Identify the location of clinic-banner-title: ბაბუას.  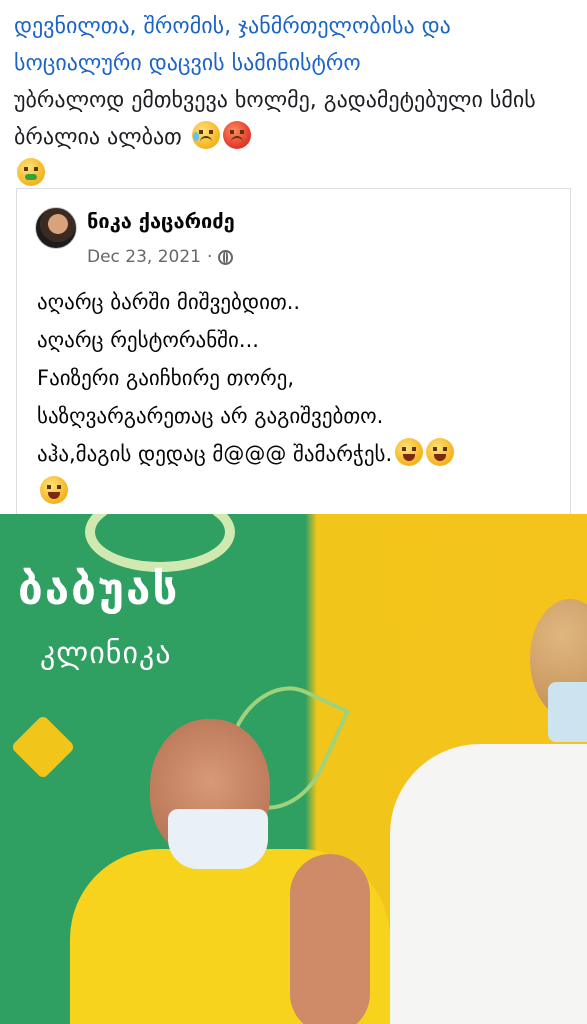
(99, 589).